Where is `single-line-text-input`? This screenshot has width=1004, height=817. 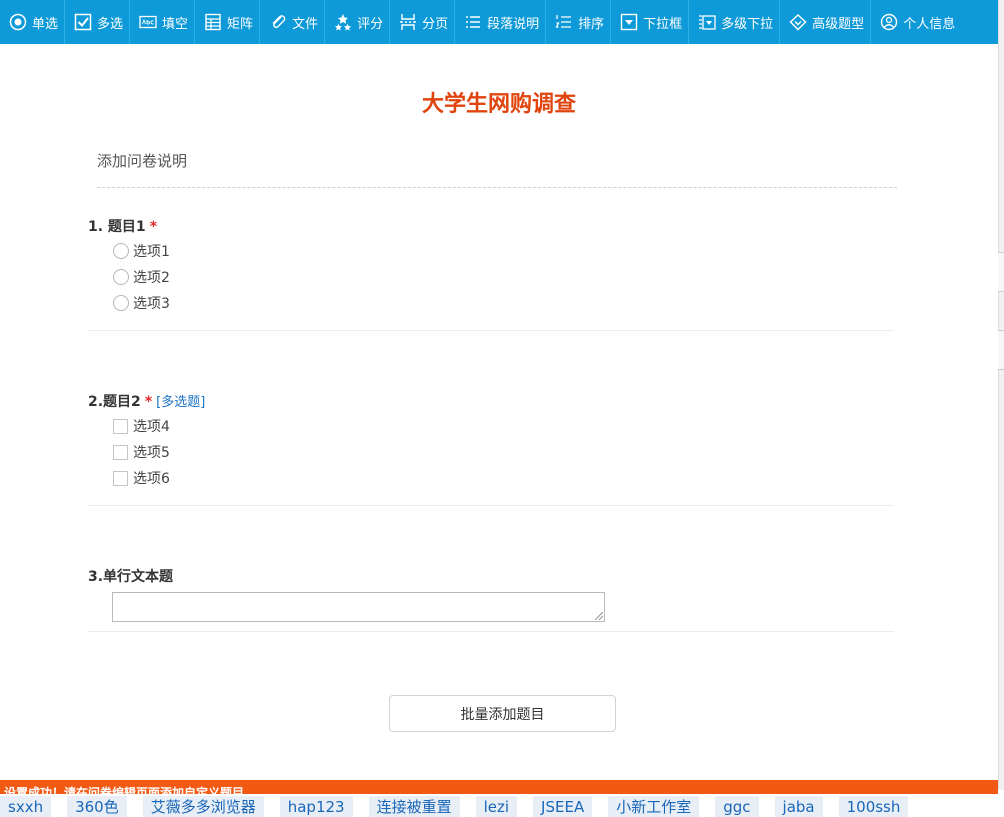 single-line-text-input is located at coordinates (358, 607).